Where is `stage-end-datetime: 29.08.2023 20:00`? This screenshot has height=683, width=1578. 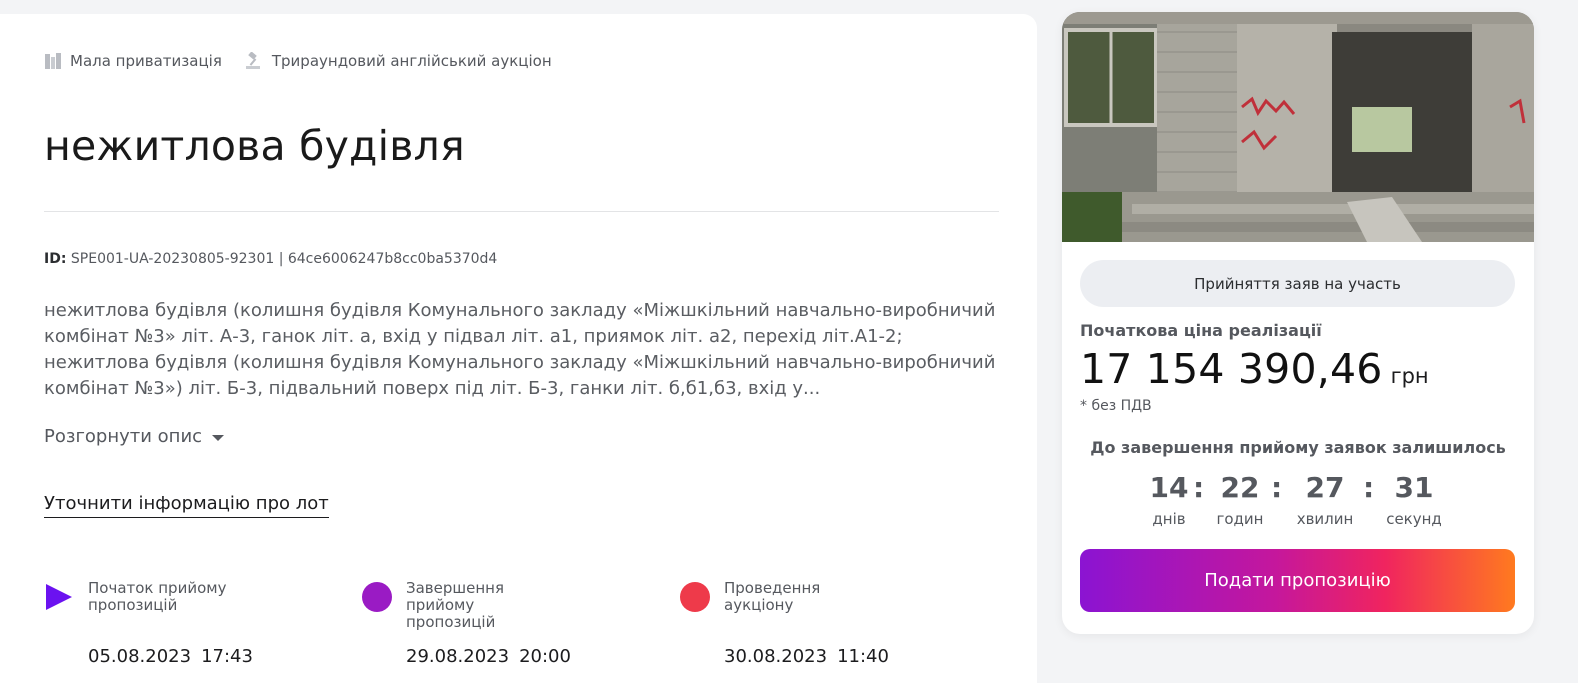
stage-end-datetime: 29.08.2023 20:00 is located at coordinates (488, 656).